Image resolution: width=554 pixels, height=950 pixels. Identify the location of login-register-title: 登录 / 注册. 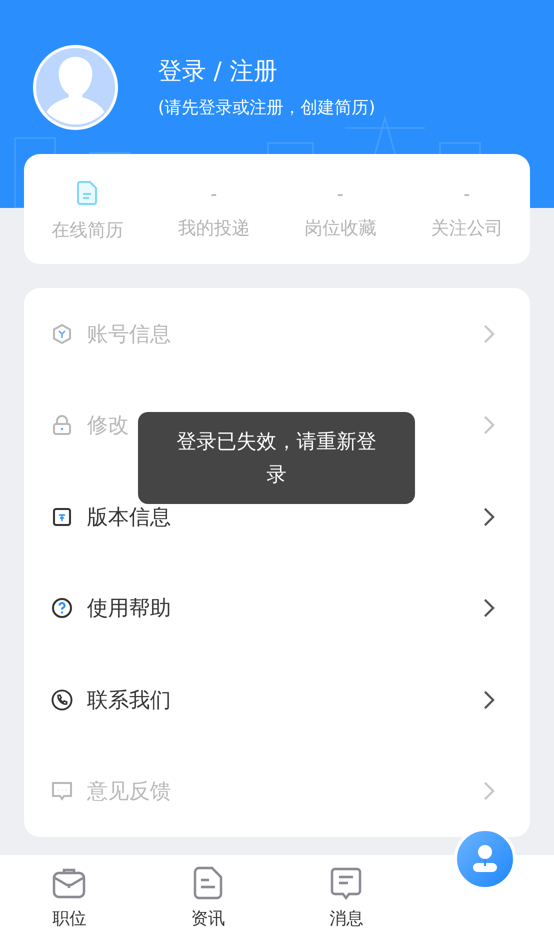
(267, 71).